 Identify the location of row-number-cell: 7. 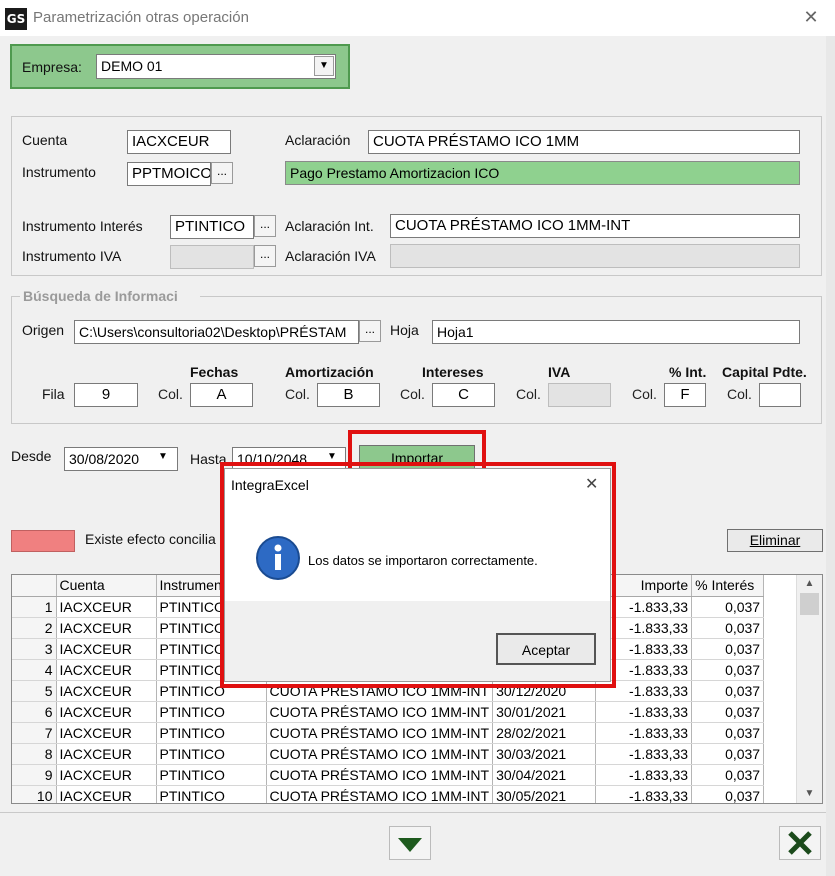
(34, 733).